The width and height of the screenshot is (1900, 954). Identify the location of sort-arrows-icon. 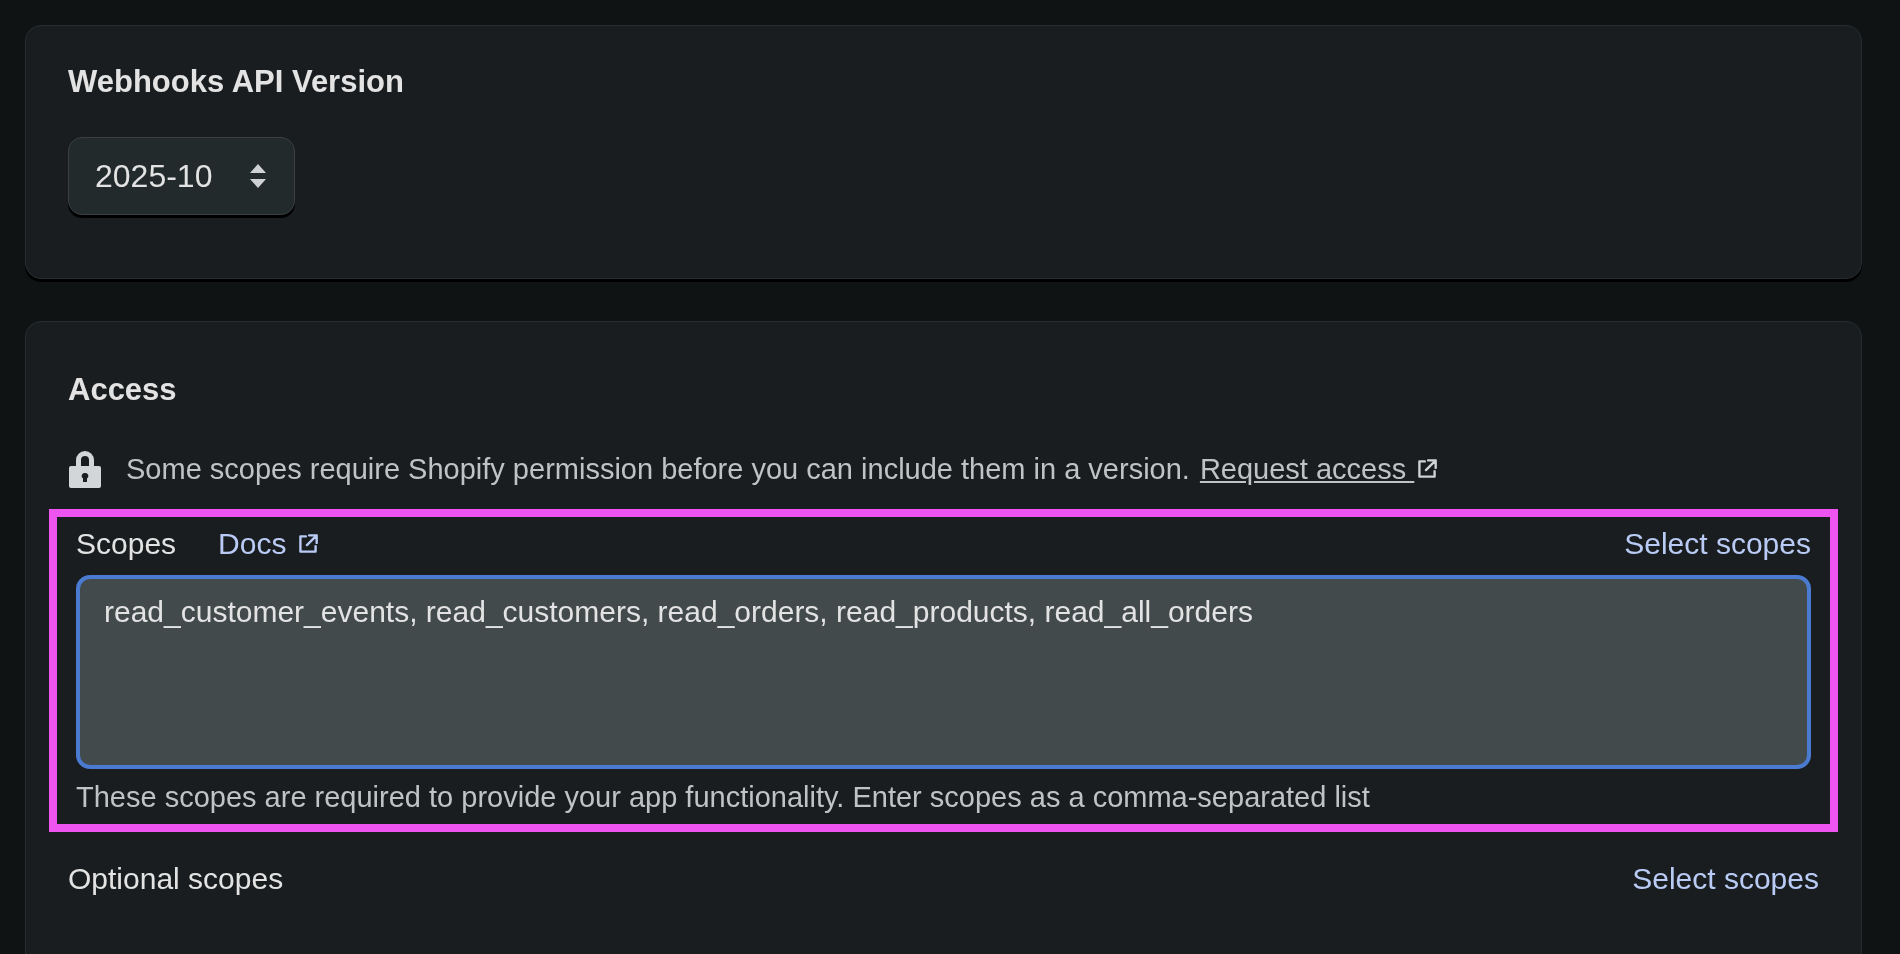
(258, 176).